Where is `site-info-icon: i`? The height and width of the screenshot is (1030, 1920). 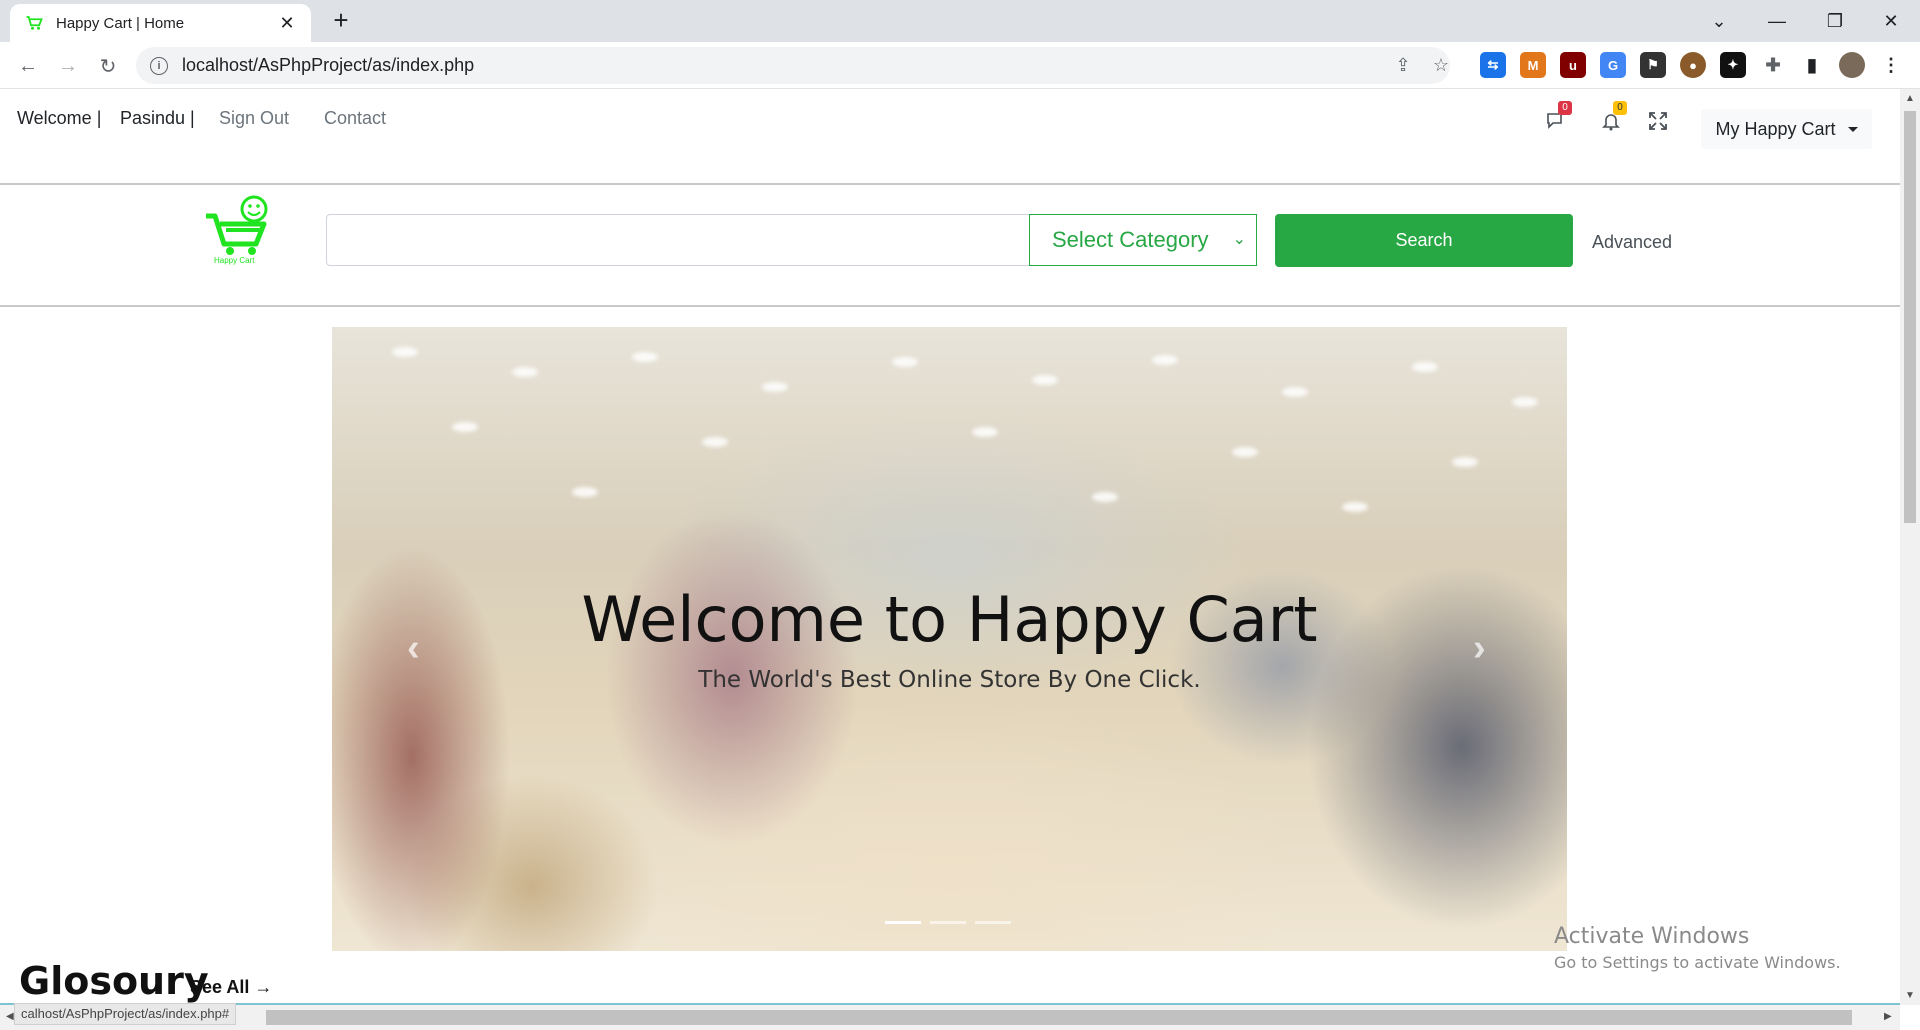
site-info-icon: i is located at coordinates (159, 65).